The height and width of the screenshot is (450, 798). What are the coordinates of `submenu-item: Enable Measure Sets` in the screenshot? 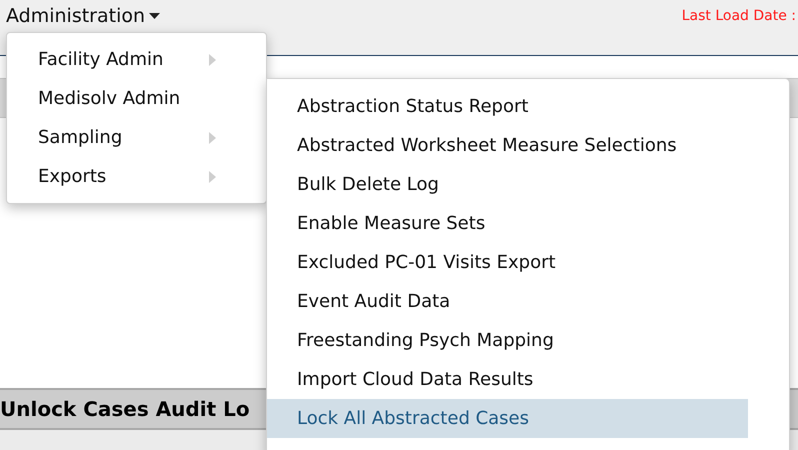 It's located at (507, 223).